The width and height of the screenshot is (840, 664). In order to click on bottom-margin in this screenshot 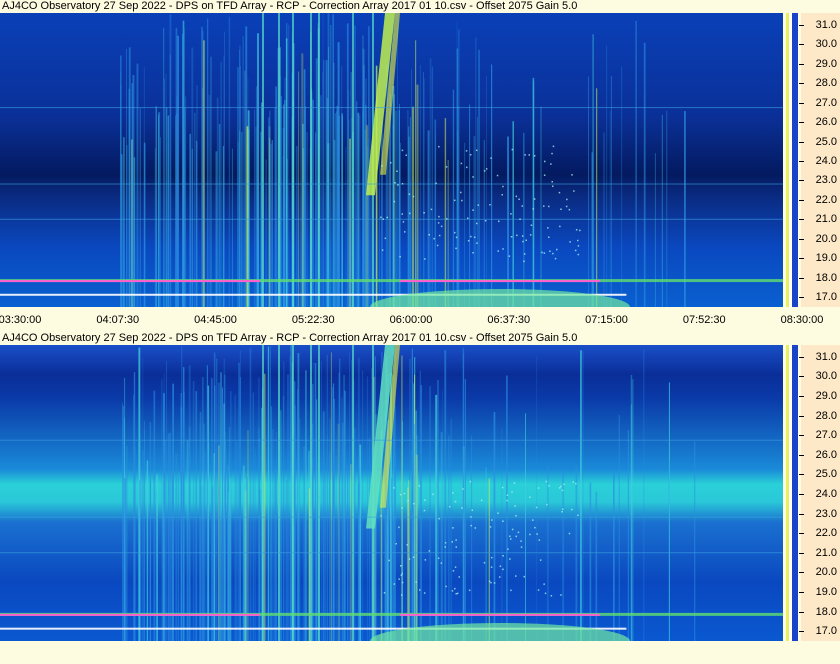, I will do `click(420, 652)`.